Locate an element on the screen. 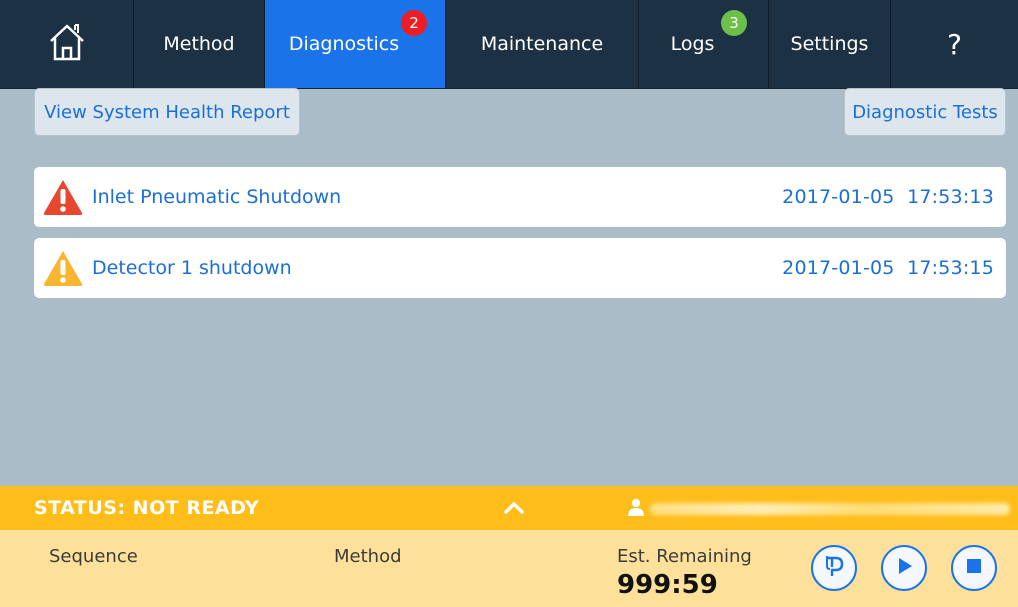 This screenshot has width=1018, height=607. remaining-label: Est. Remaining is located at coordinates (684, 556).